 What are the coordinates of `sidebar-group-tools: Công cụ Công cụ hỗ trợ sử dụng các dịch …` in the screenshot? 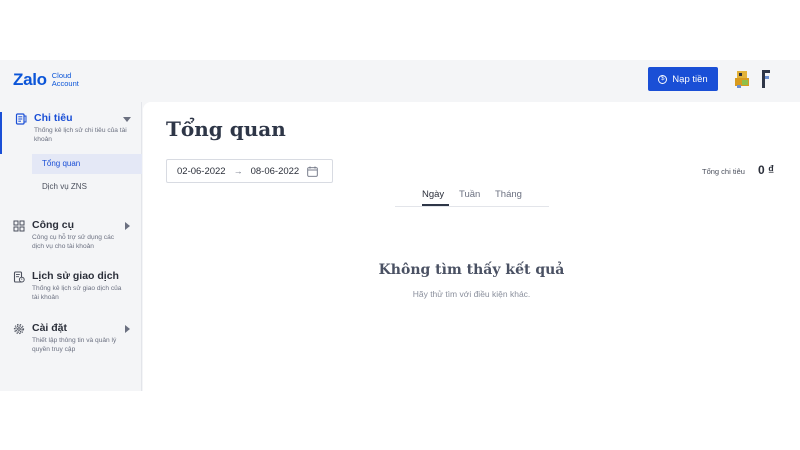 It's located at (71, 239).